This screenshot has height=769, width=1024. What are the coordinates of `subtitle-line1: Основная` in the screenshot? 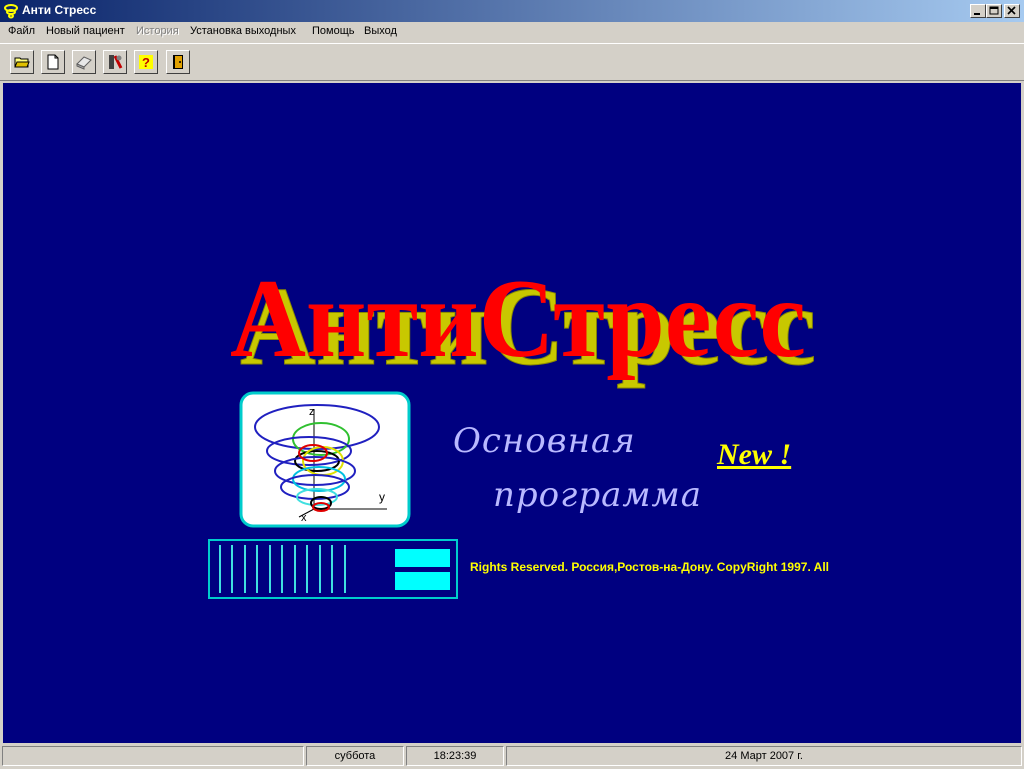 It's located at (544, 441).